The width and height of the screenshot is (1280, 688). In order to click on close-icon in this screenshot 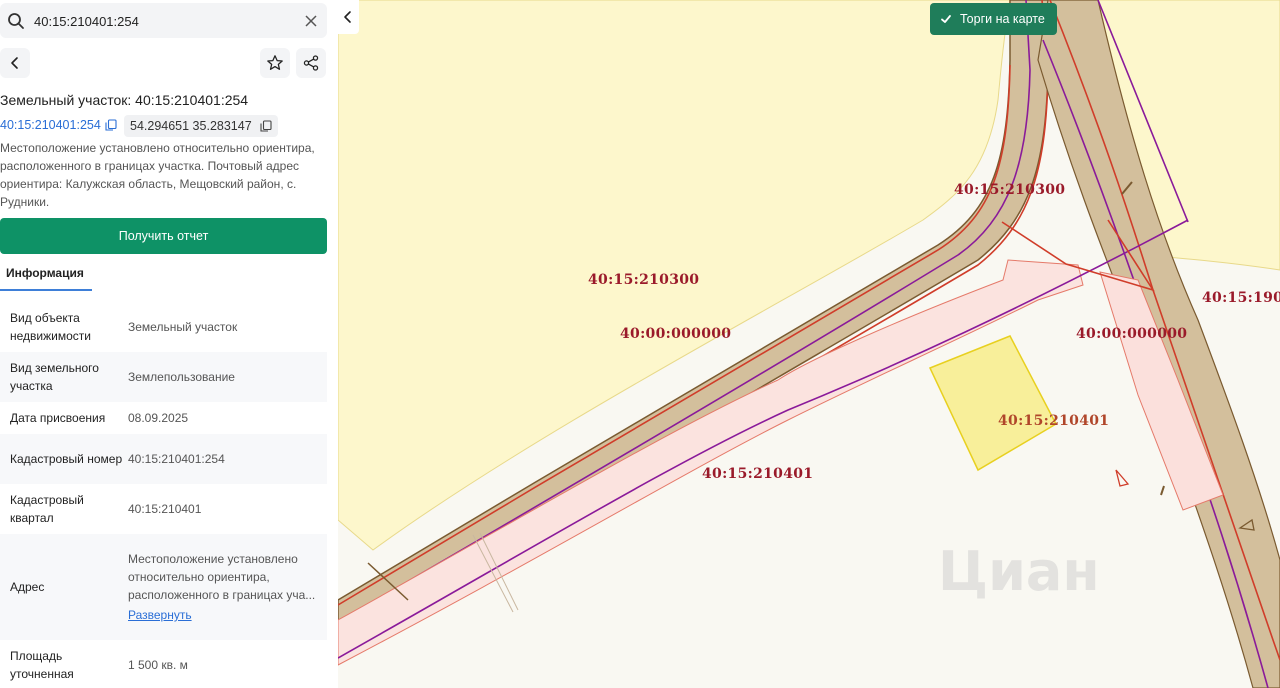, I will do `click(311, 21)`.